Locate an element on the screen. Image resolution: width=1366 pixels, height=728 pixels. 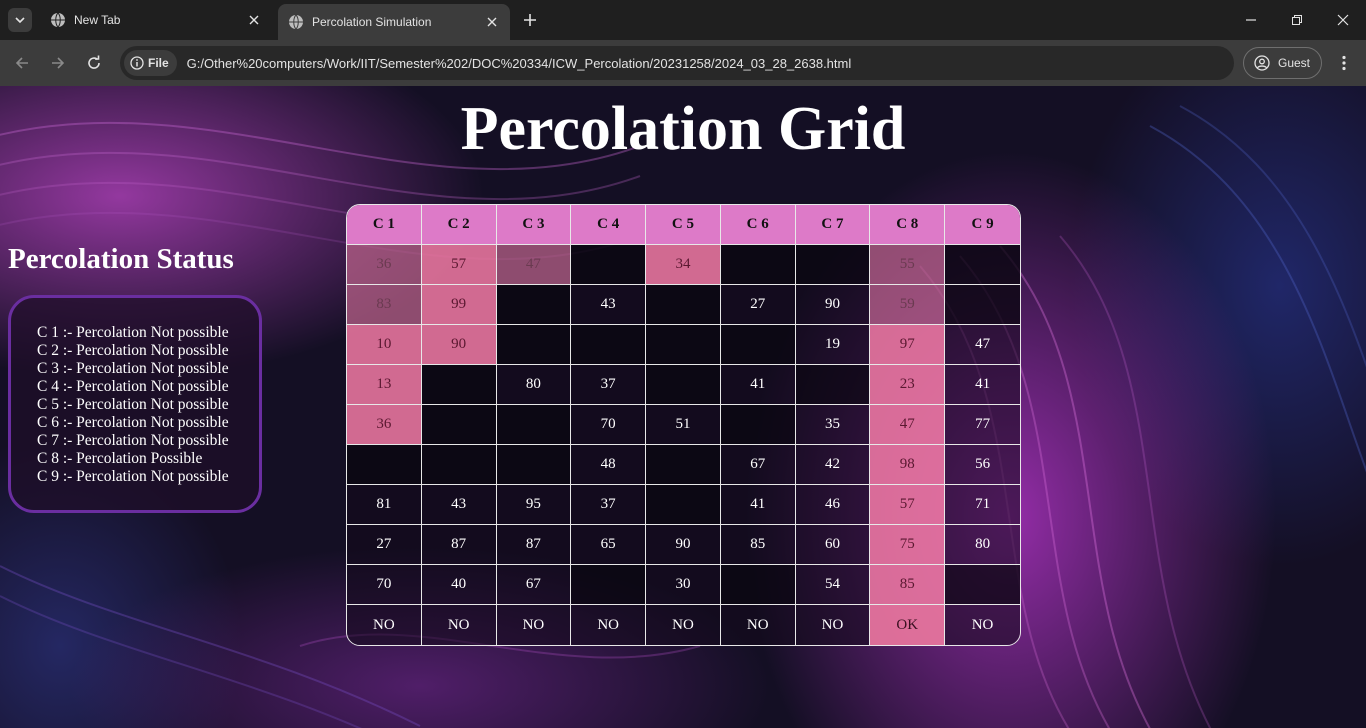
grid-cell: 55 is located at coordinates (908, 265).